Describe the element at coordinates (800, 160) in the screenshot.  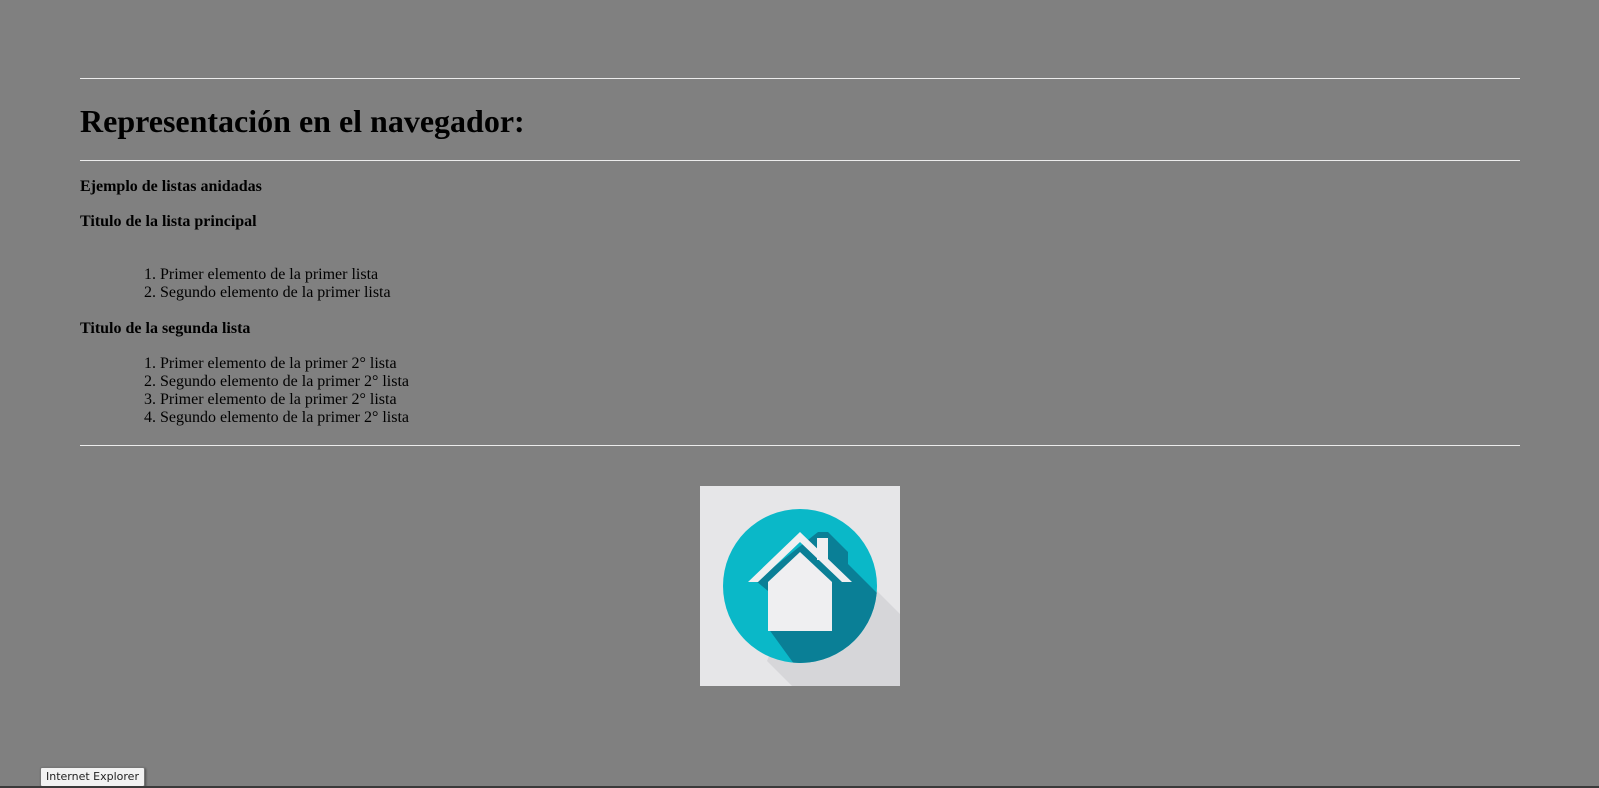
I see `title-divider` at that location.